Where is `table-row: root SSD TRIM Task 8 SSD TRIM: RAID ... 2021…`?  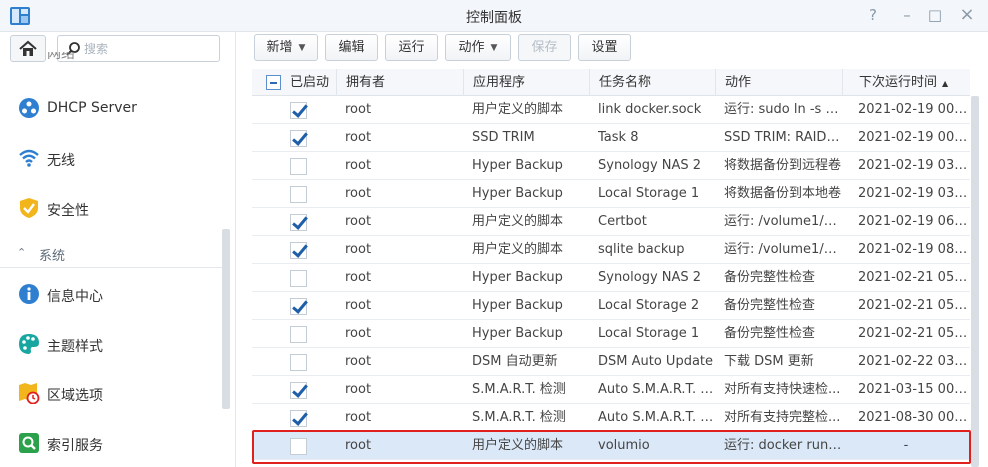 table-row: root SSD TRIM Task 8 SSD TRIM: RAID ... 2021… is located at coordinates (611, 138).